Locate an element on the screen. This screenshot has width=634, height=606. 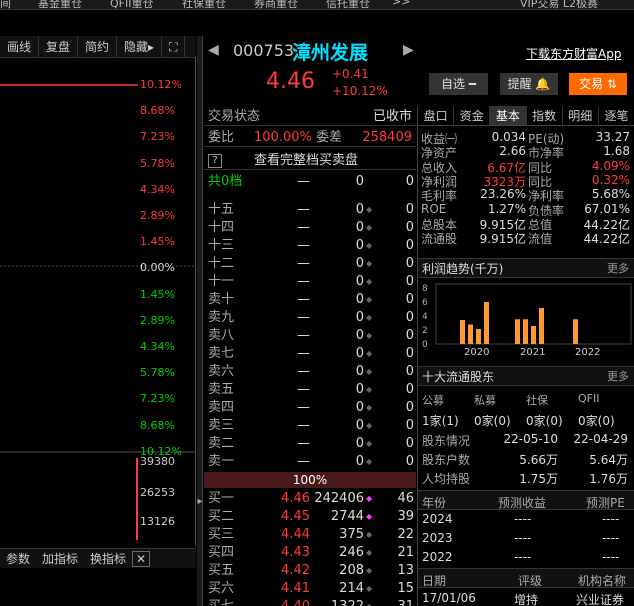
vip-trade: VIP交易 L2极赛 is located at coordinates (559, 4).